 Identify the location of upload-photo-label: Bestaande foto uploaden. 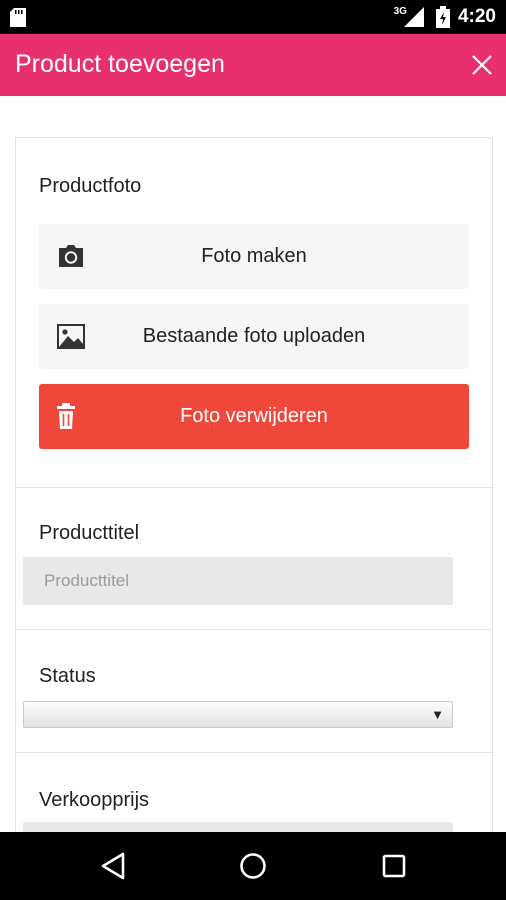
(254, 336).